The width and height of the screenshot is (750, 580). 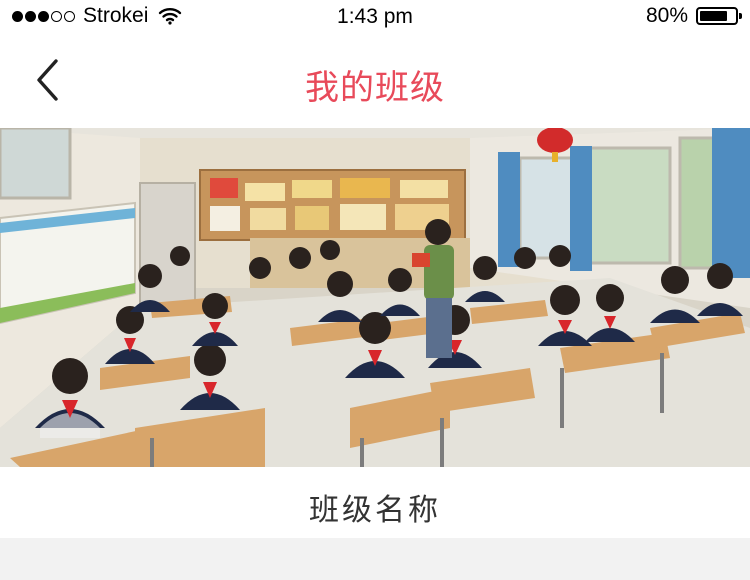 I want to click on battery-percentage: 80%, so click(x=666, y=15).